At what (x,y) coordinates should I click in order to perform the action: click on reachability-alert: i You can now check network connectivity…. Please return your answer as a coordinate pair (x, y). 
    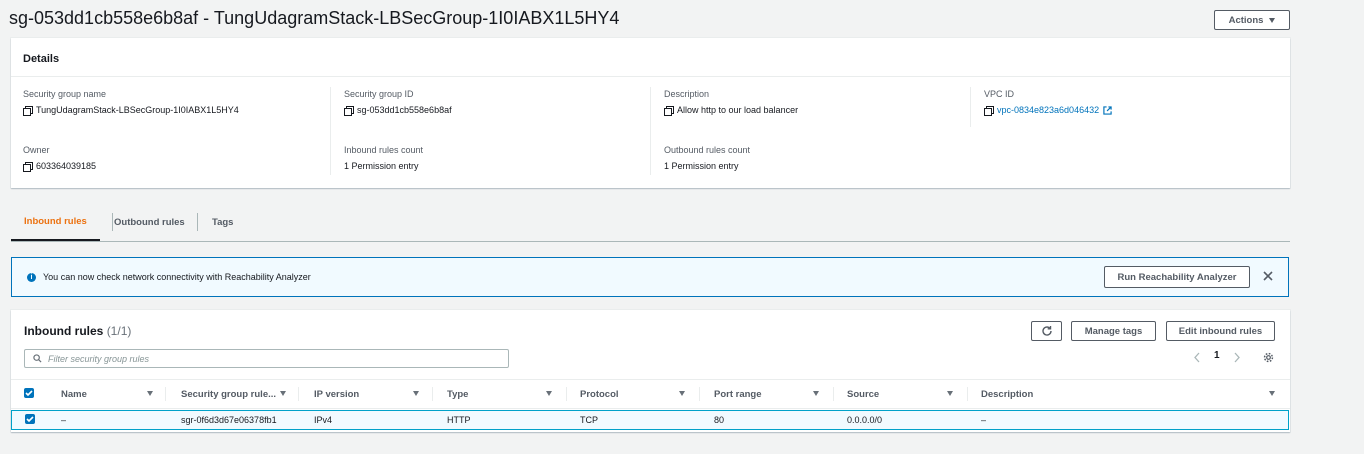
    Looking at the image, I should click on (650, 277).